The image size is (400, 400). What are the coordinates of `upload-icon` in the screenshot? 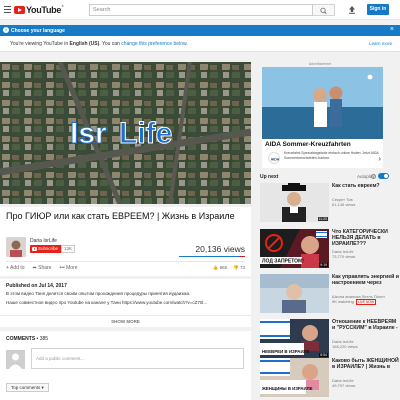 It's located at (352, 10).